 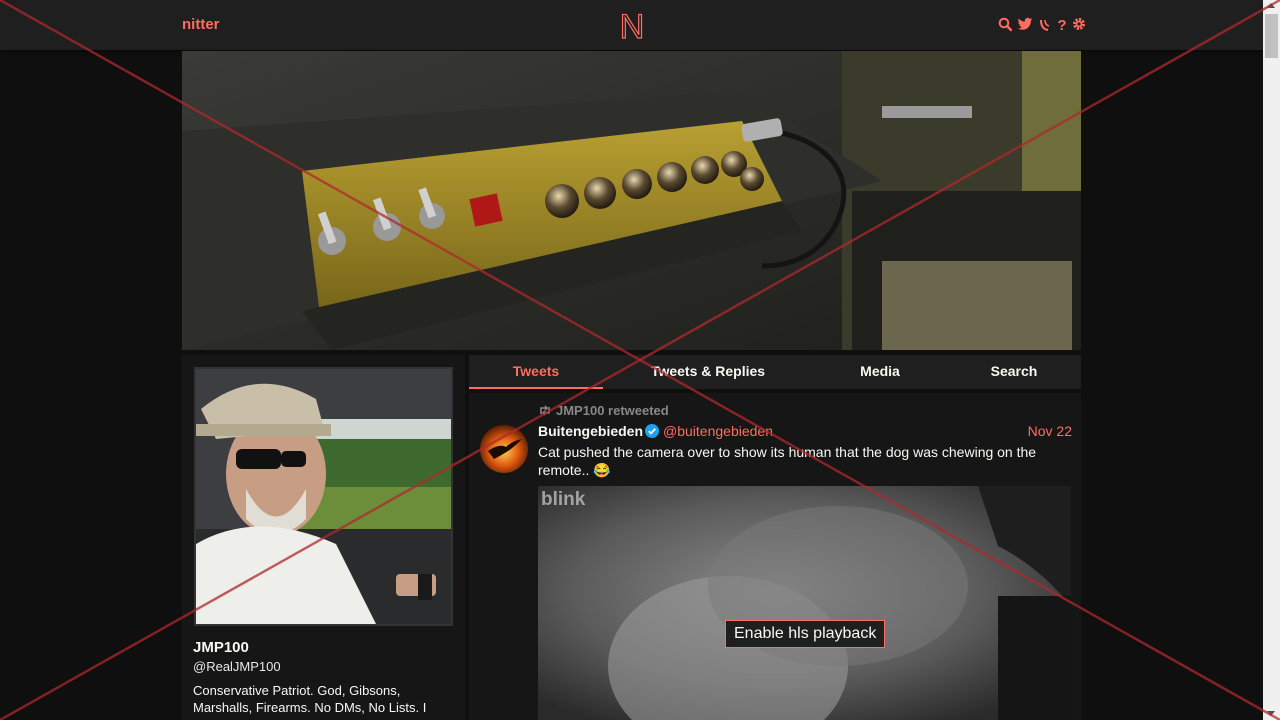 I want to click on tweet-fullname: Buitengebieden, so click(x=590, y=431).